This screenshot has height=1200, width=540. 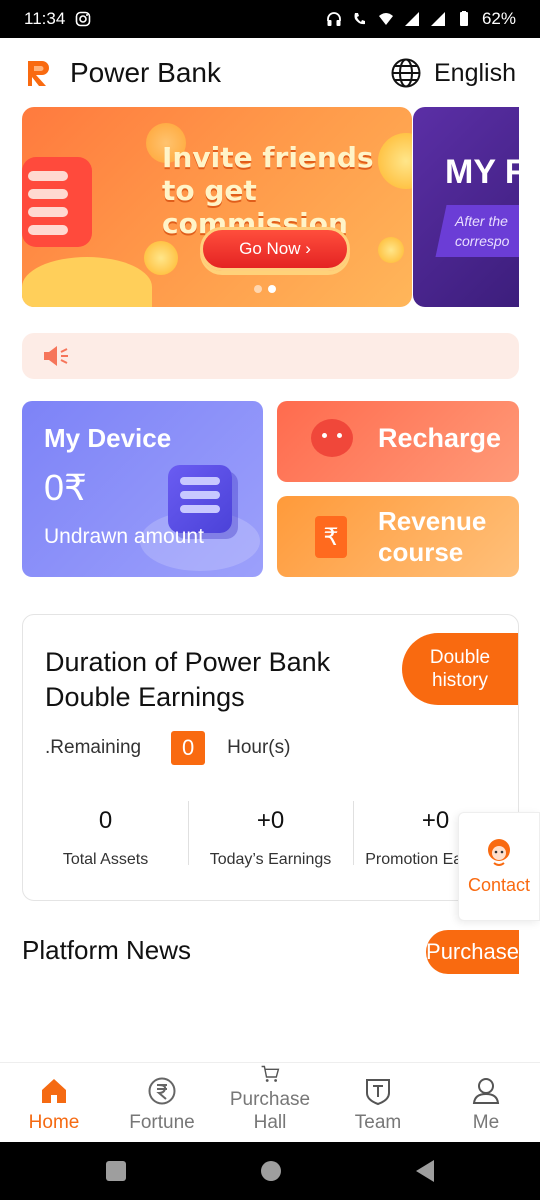 I want to click on system-navigation-bar, so click(x=270, y=1171).